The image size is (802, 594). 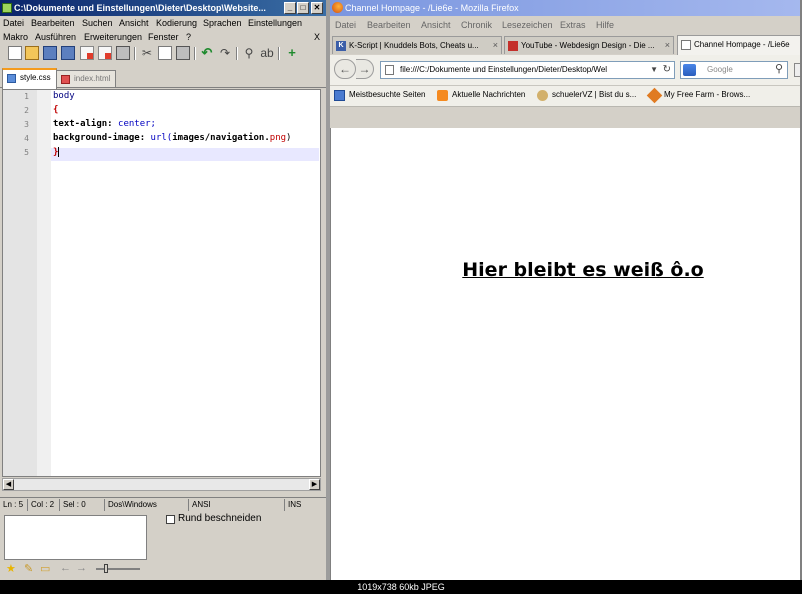 What do you see at coordinates (147, 53) in the screenshot?
I see `cut-icon: ✂` at bounding box center [147, 53].